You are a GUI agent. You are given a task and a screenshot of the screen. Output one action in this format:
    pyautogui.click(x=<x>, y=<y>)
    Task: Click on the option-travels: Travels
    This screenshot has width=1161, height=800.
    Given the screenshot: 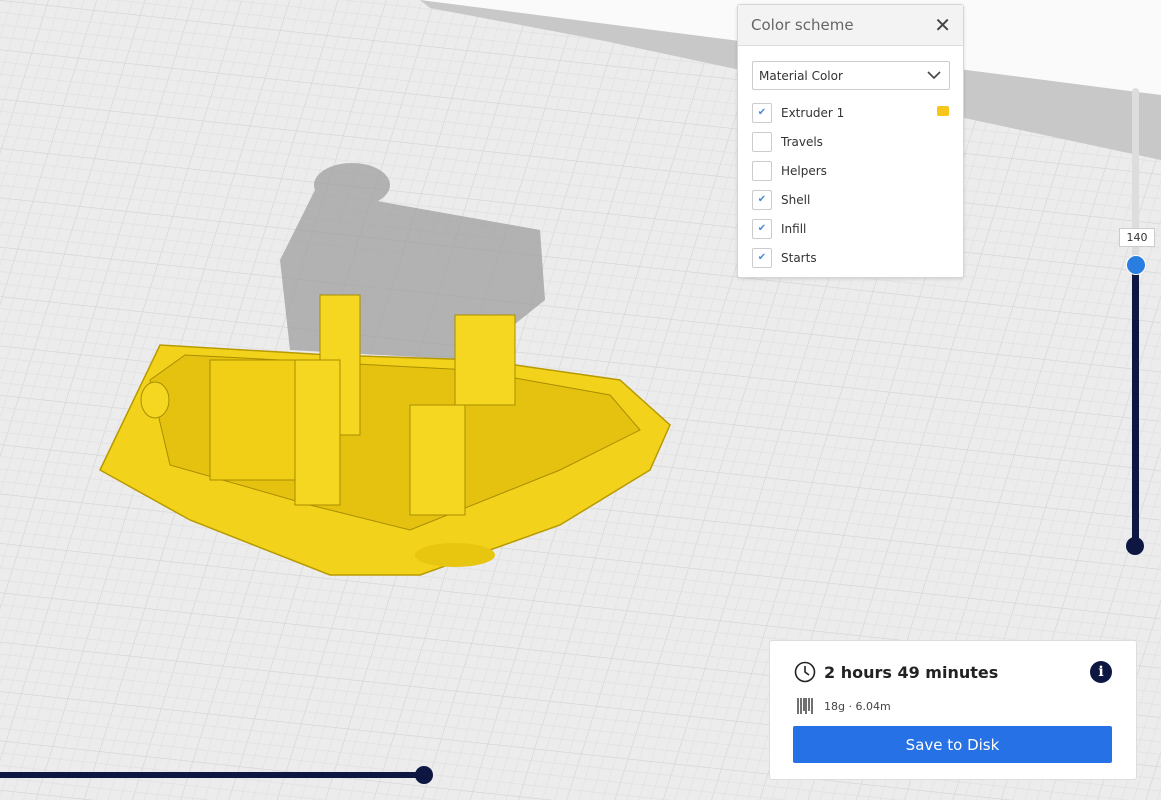 What is the action you would take?
    pyautogui.click(x=850, y=141)
    